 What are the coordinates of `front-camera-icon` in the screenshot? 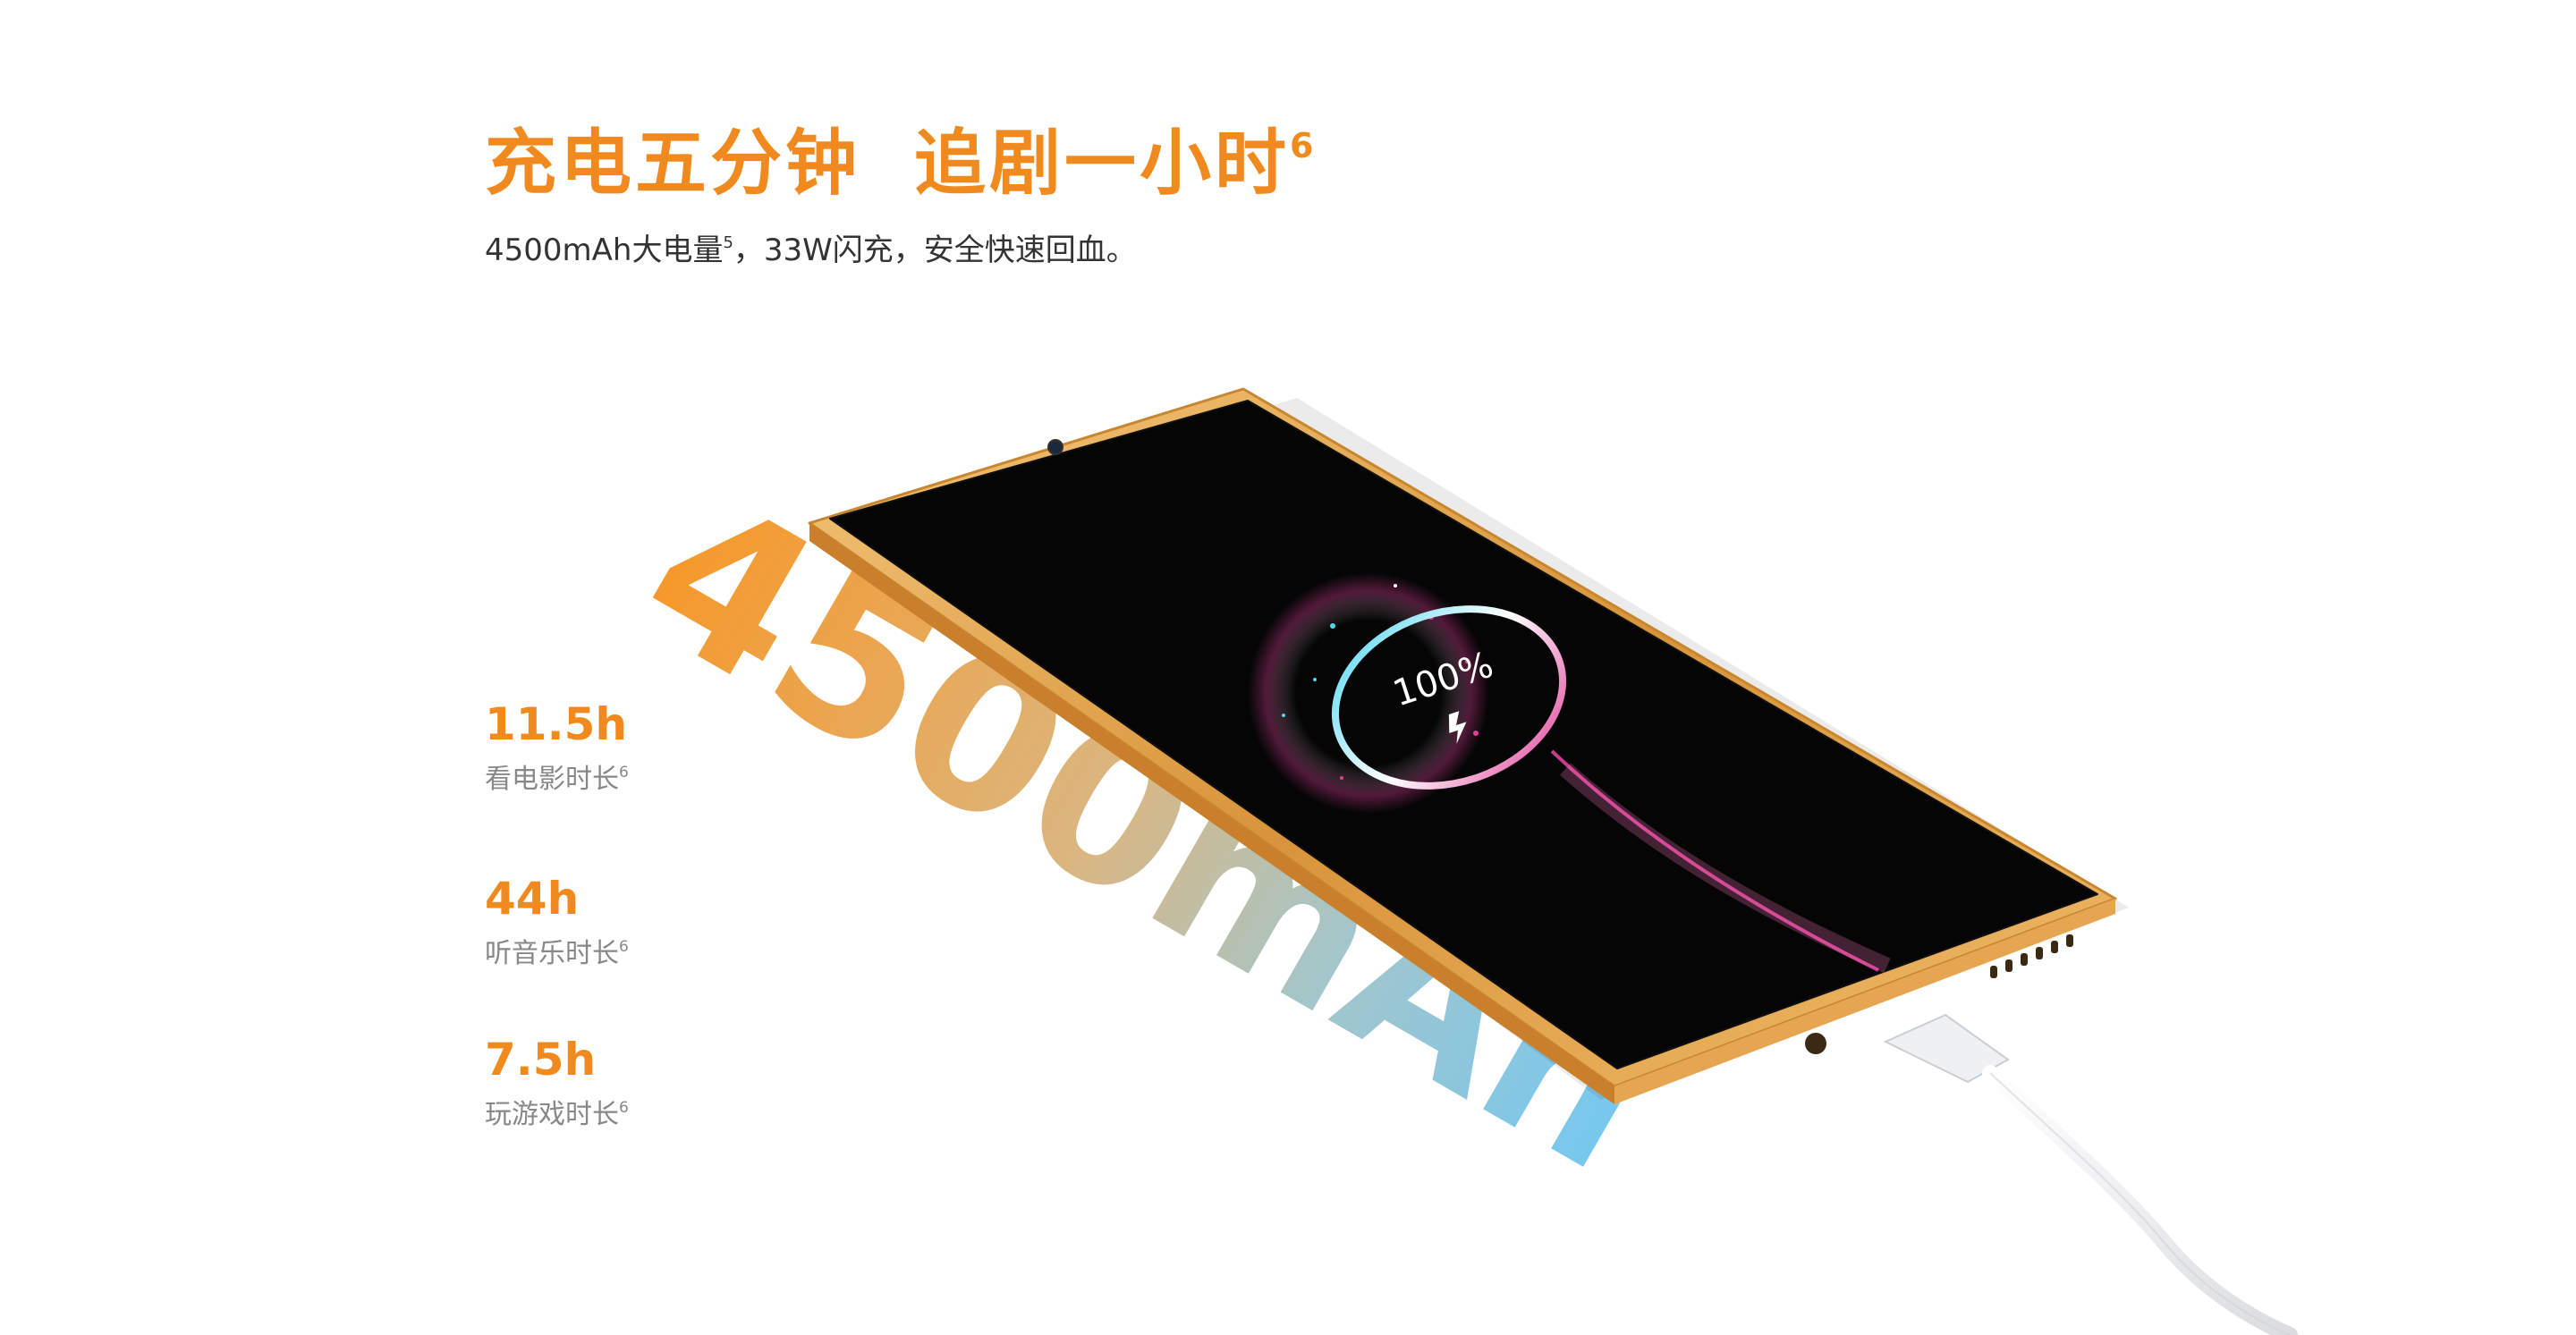 It's located at (1055, 447).